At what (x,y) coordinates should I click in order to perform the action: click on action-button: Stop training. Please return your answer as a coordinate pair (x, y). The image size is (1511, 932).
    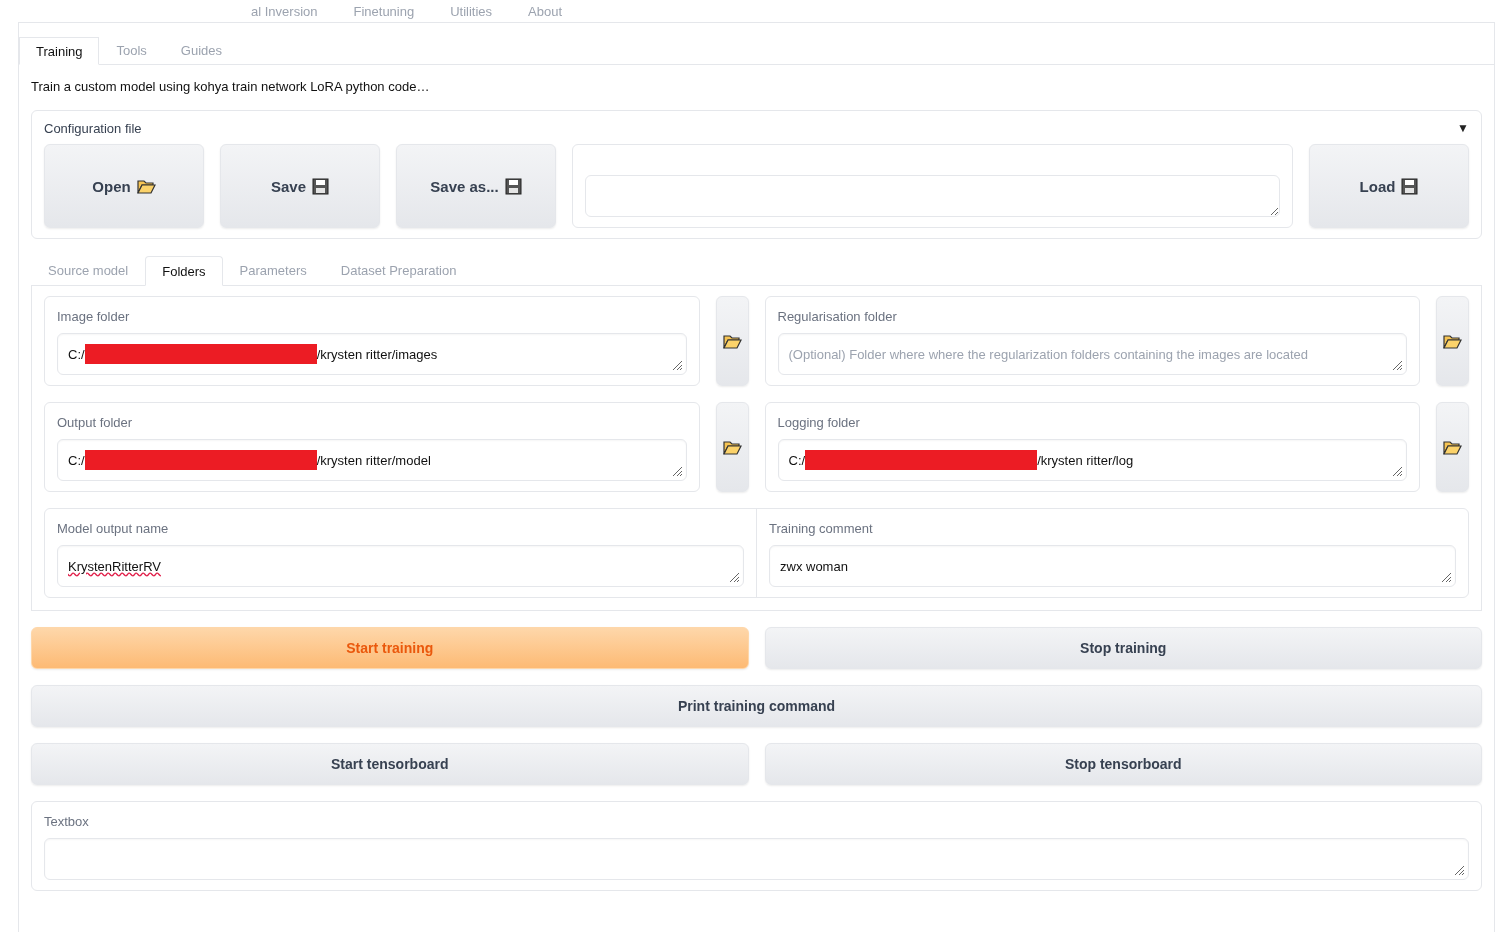
    Looking at the image, I should click on (1123, 648).